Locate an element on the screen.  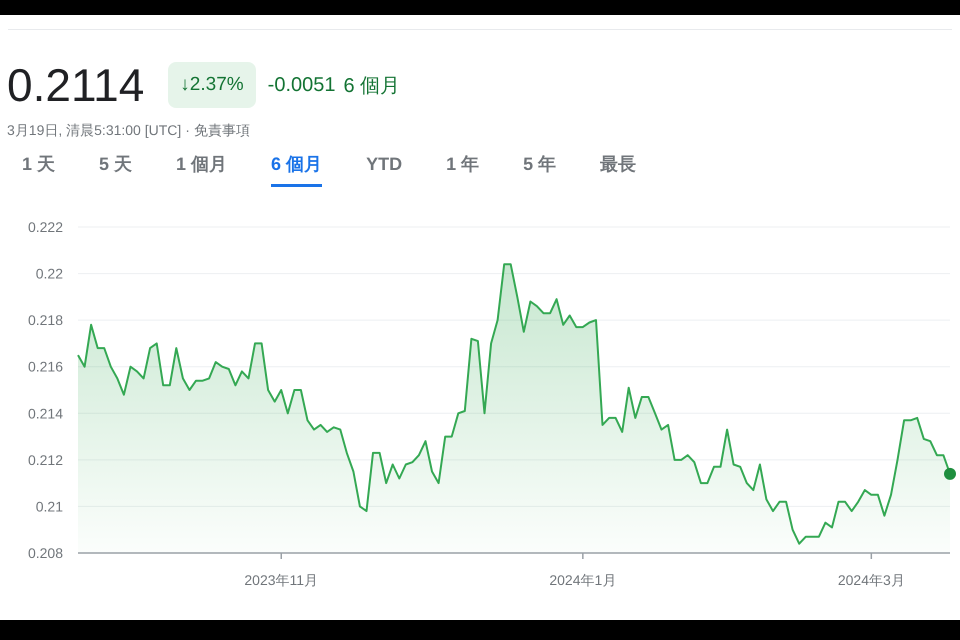
range-tab: YTD is located at coordinates (384, 166).